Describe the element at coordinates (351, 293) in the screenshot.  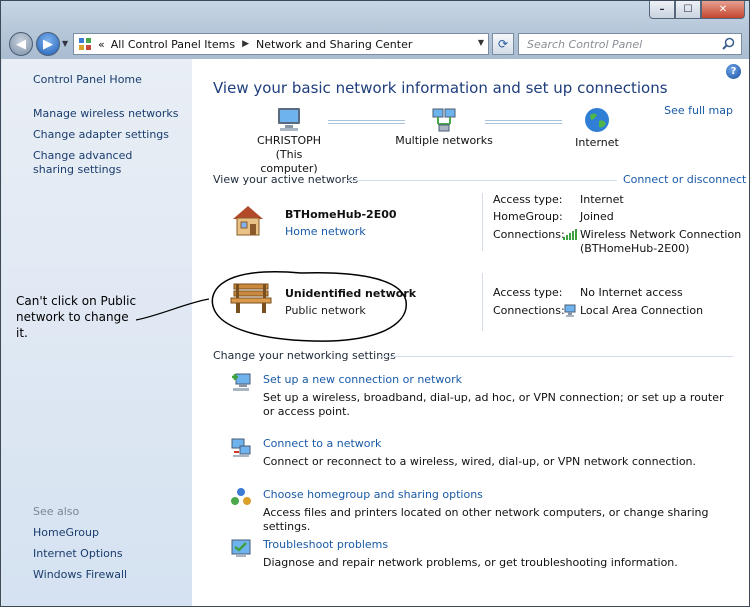
I see `network-name-unidentified: Unidentified network` at that location.